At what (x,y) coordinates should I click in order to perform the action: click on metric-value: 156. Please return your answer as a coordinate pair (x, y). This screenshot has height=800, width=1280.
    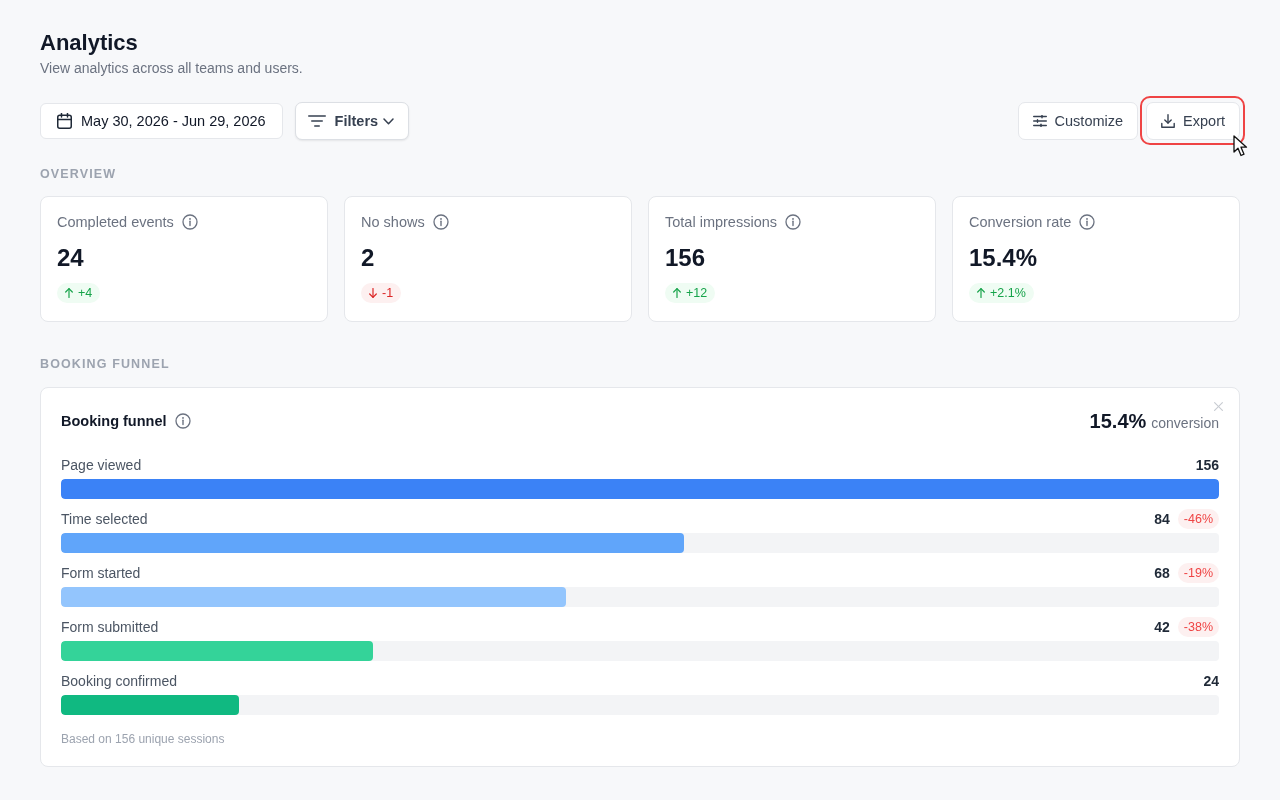
    Looking at the image, I should click on (685, 258).